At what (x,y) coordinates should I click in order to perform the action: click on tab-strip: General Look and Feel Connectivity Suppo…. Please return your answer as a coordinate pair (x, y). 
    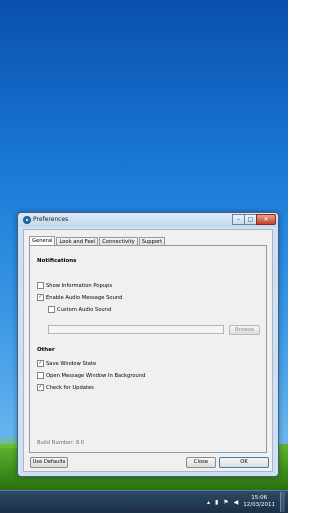
    Looking at the image, I should click on (97, 241).